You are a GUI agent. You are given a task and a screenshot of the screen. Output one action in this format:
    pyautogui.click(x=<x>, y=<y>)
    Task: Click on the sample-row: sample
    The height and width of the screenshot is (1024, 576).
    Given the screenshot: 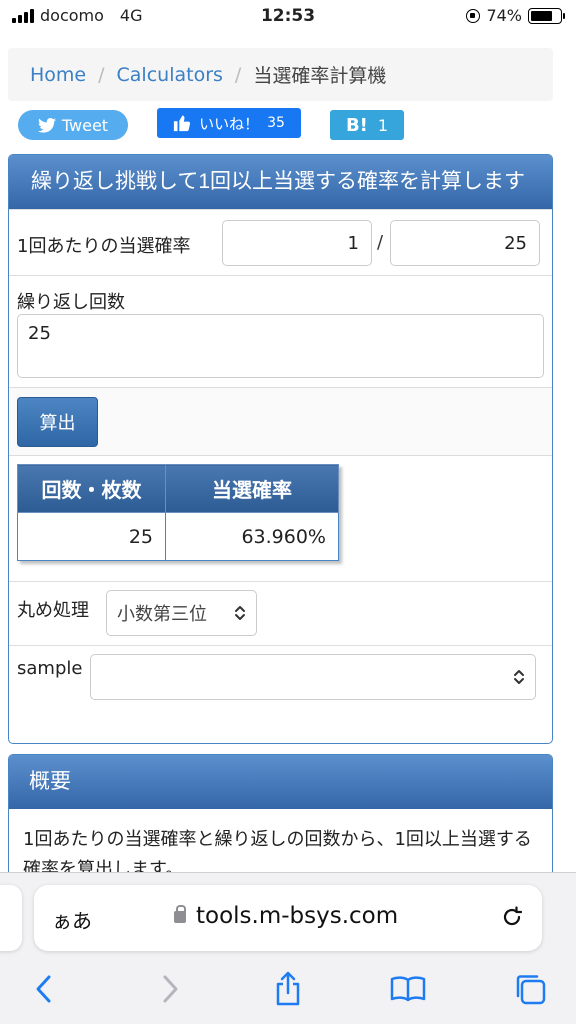 What is the action you would take?
    pyautogui.click(x=280, y=680)
    